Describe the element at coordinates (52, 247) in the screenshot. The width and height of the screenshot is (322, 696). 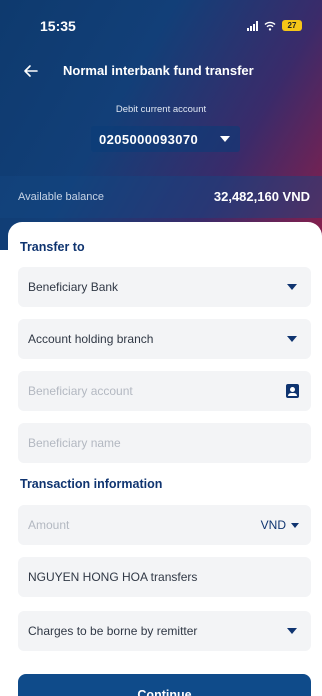
I see `section-title-transfer-to: Transfer to` at that location.